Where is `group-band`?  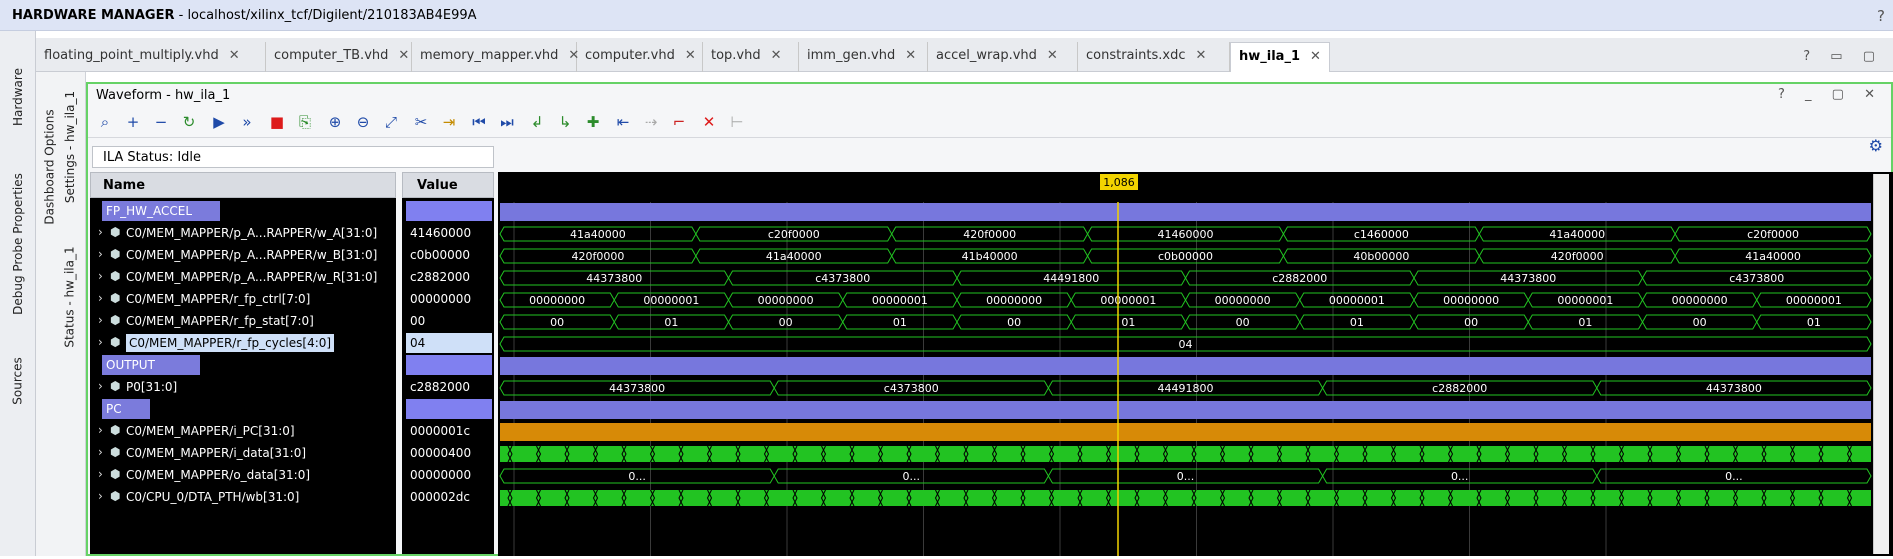 group-band is located at coordinates (1185, 212).